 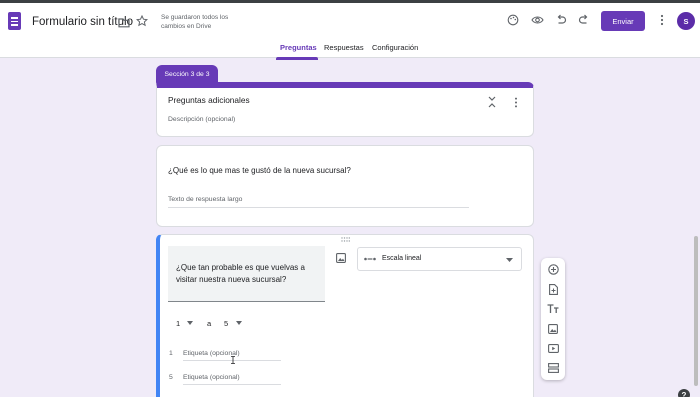 What do you see at coordinates (201, 119) in the screenshot?
I see `section-description-field: Descripción (opcional)` at bounding box center [201, 119].